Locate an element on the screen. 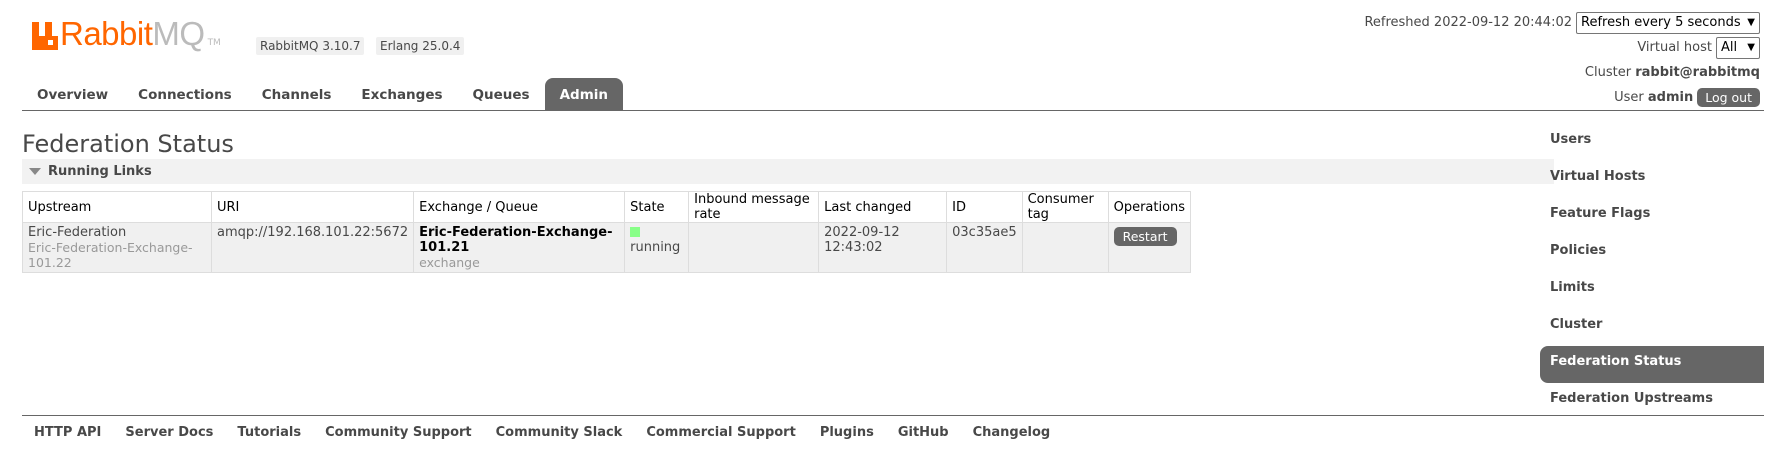 The width and height of the screenshot is (1766, 464). sidebar-item-feature-flags: Feature Flags is located at coordinates (1652, 216).